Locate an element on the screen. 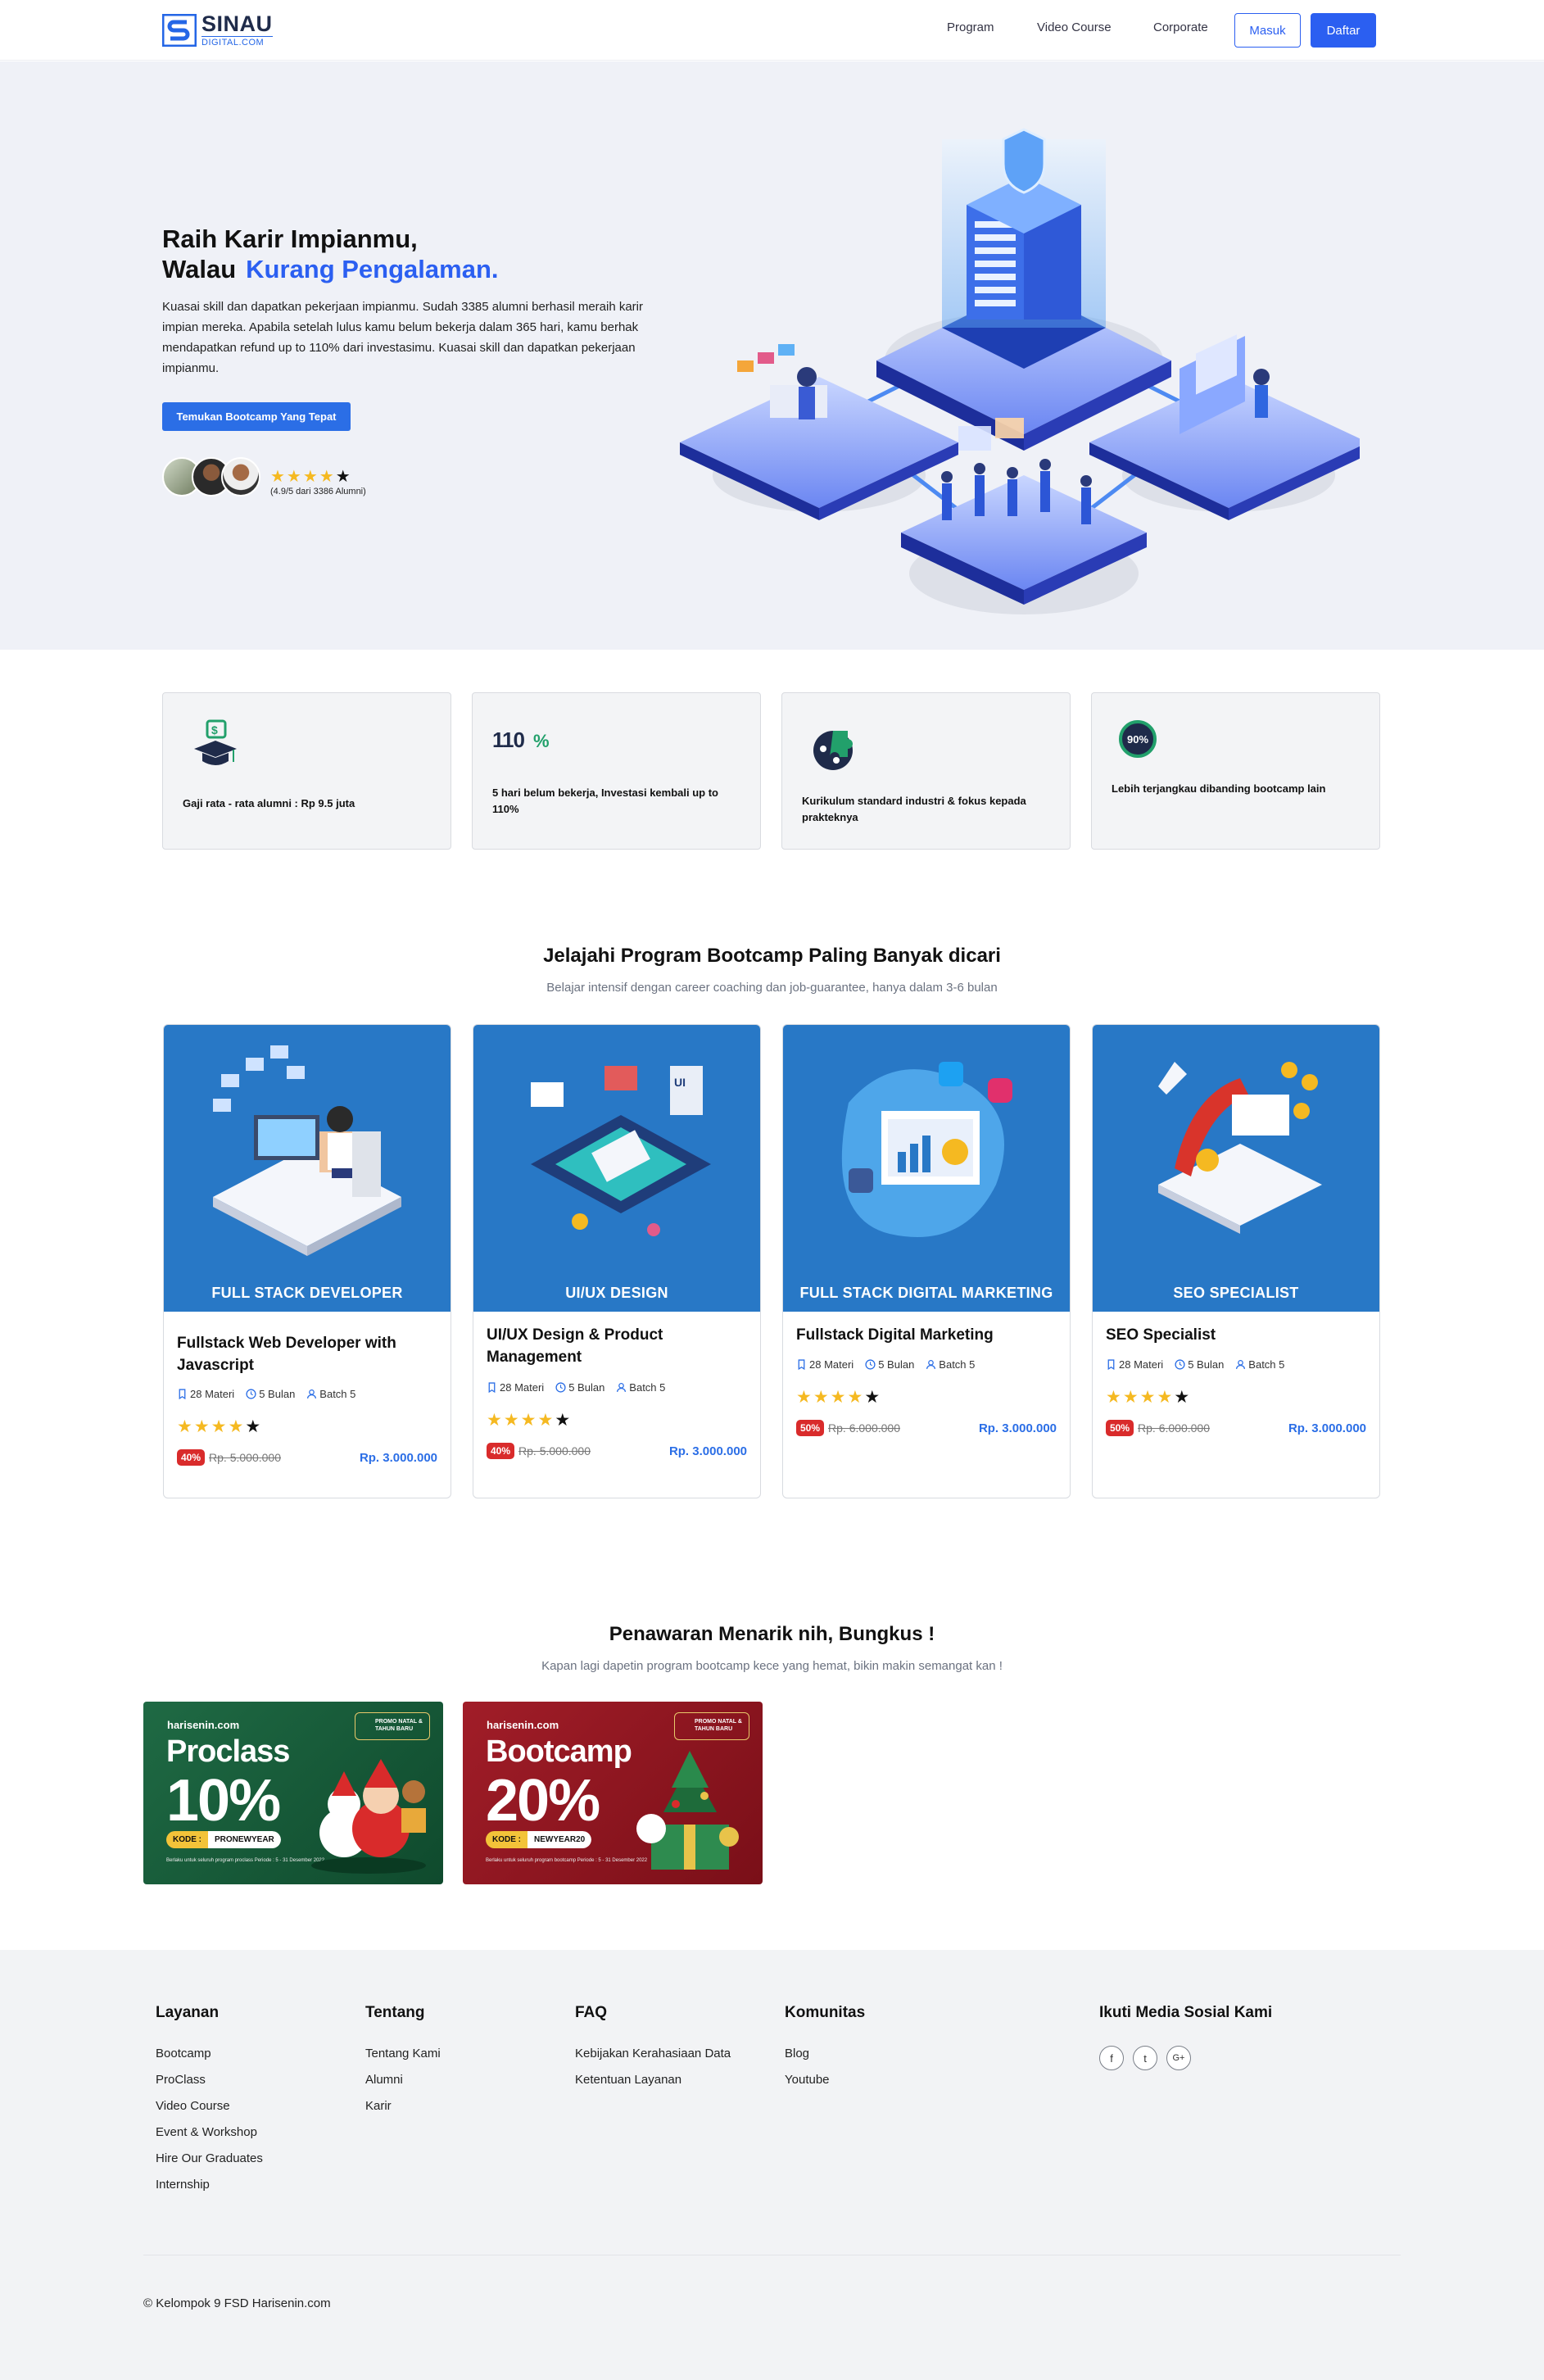  svg-text: 110 is located at coordinates (508, 740).